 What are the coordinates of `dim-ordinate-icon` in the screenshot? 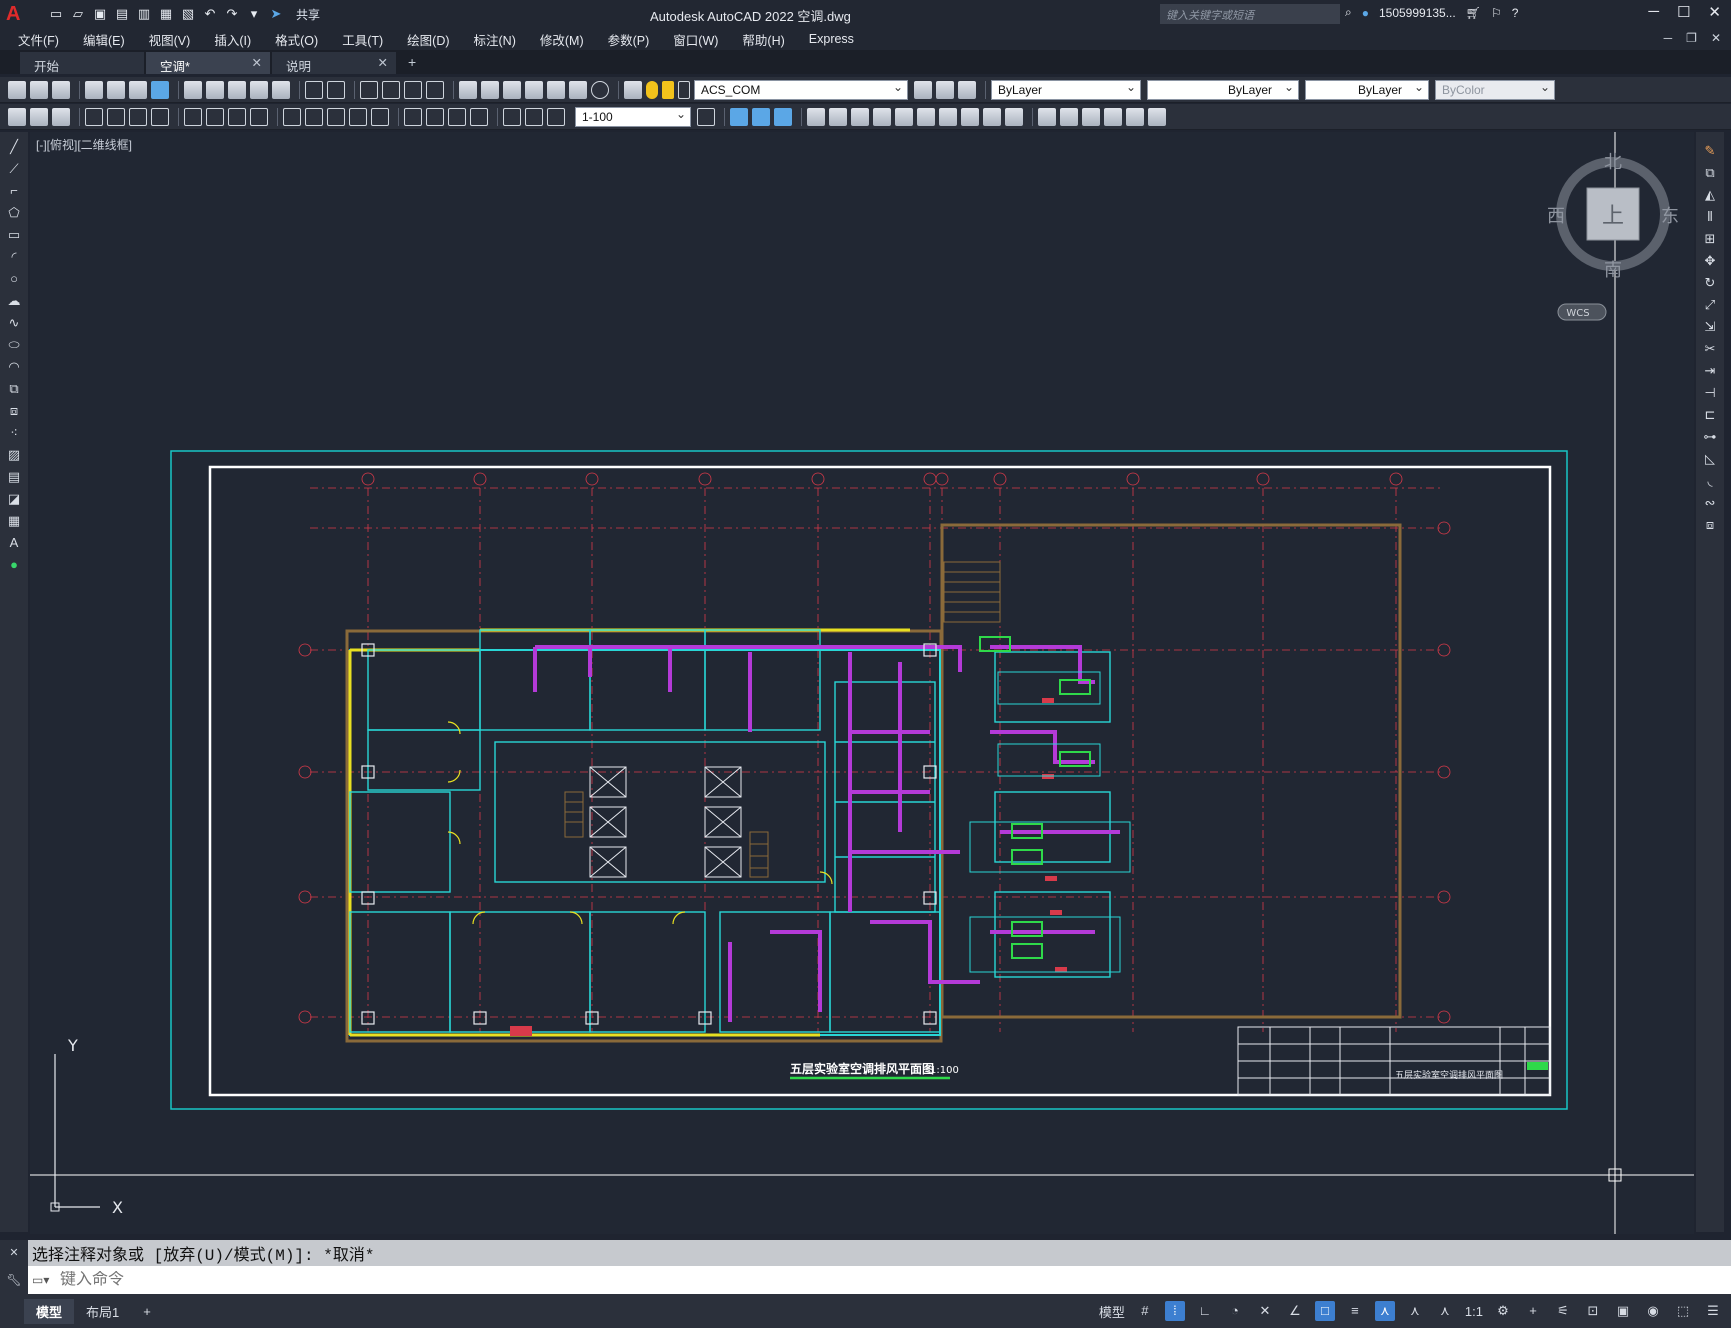 It's located at (160, 116).